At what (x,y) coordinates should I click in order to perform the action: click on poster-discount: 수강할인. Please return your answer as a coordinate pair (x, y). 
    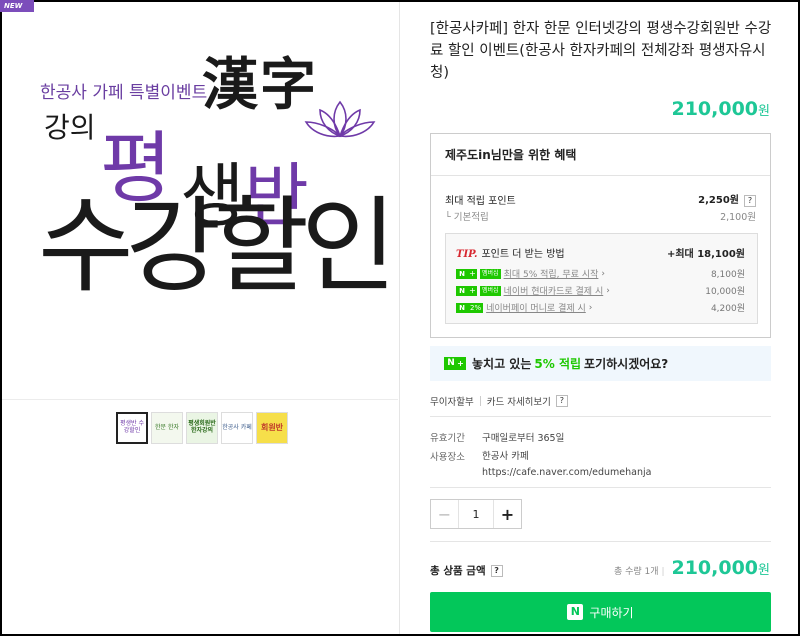
    Looking at the image, I should click on (217, 246).